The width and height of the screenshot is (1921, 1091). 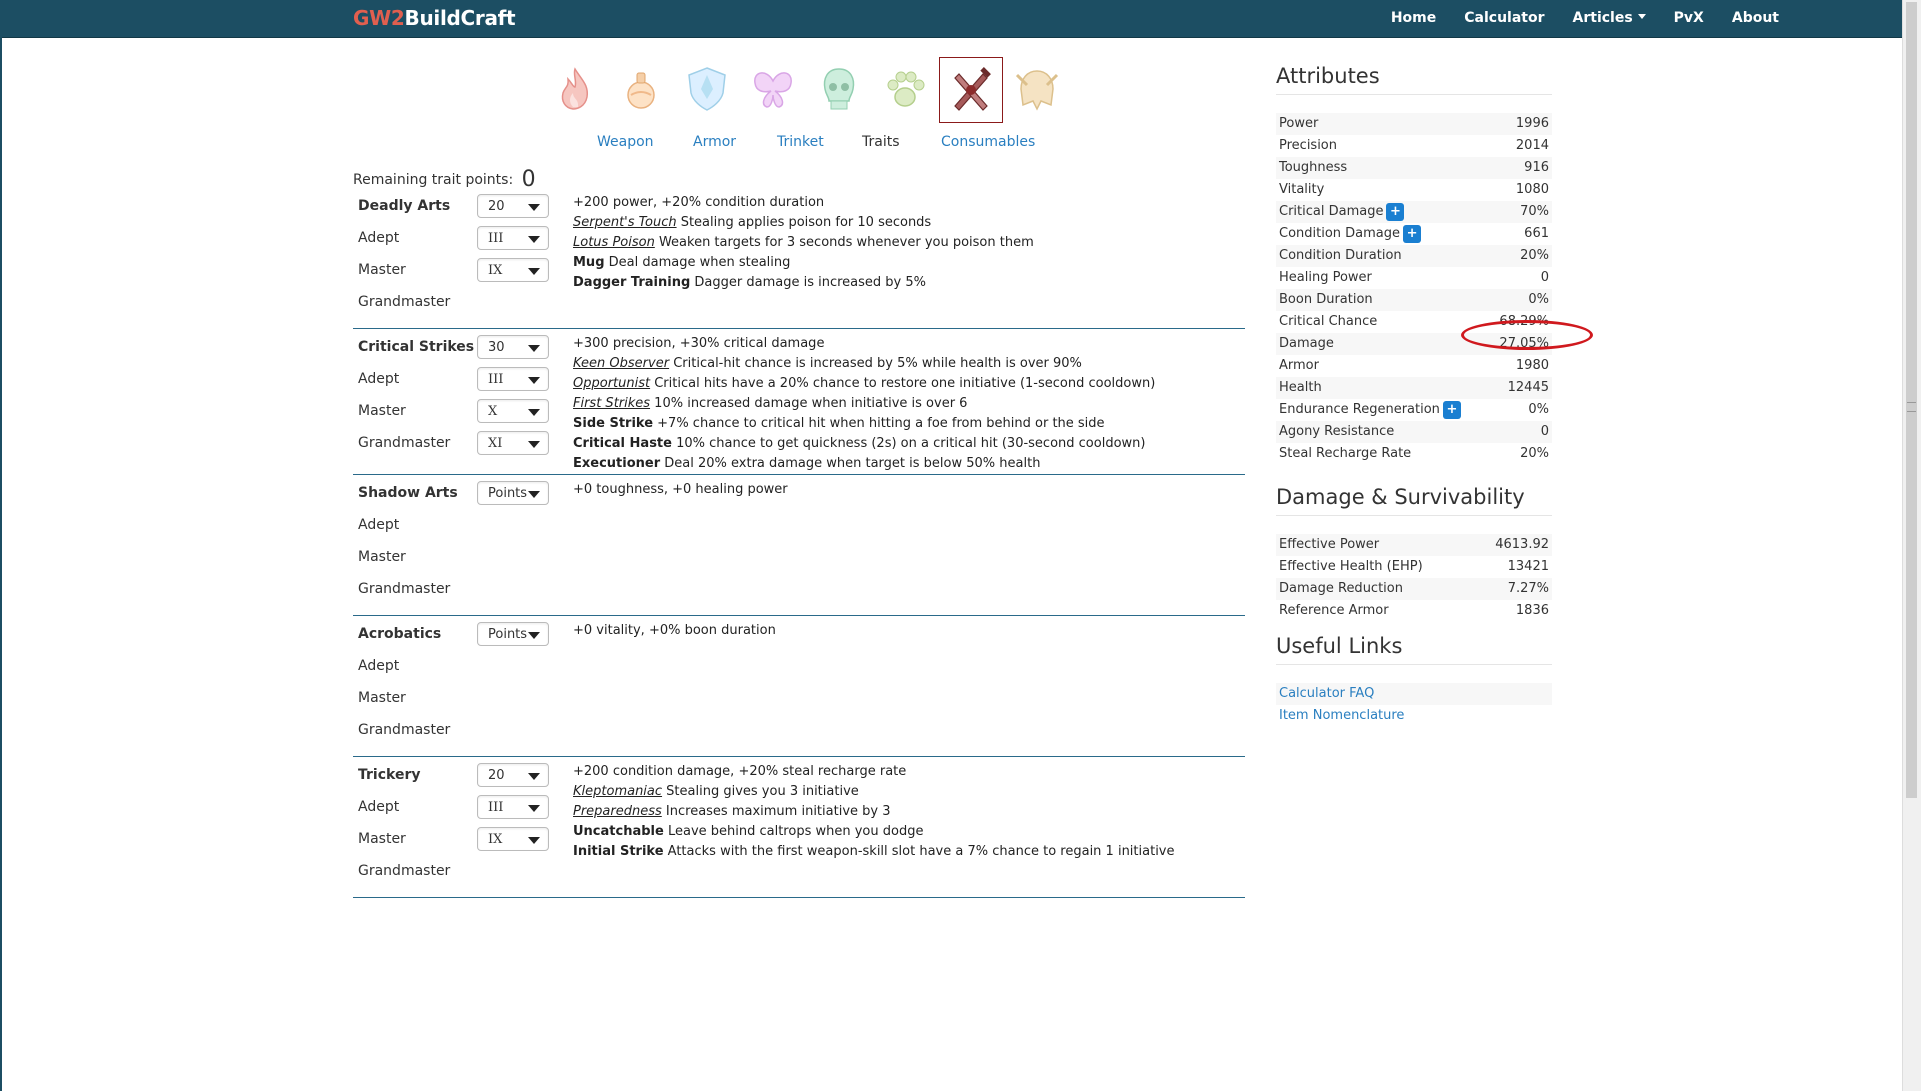 What do you see at coordinates (611, 383) in the screenshot?
I see `trait-name-major: Opportunist` at bounding box center [611, 383].